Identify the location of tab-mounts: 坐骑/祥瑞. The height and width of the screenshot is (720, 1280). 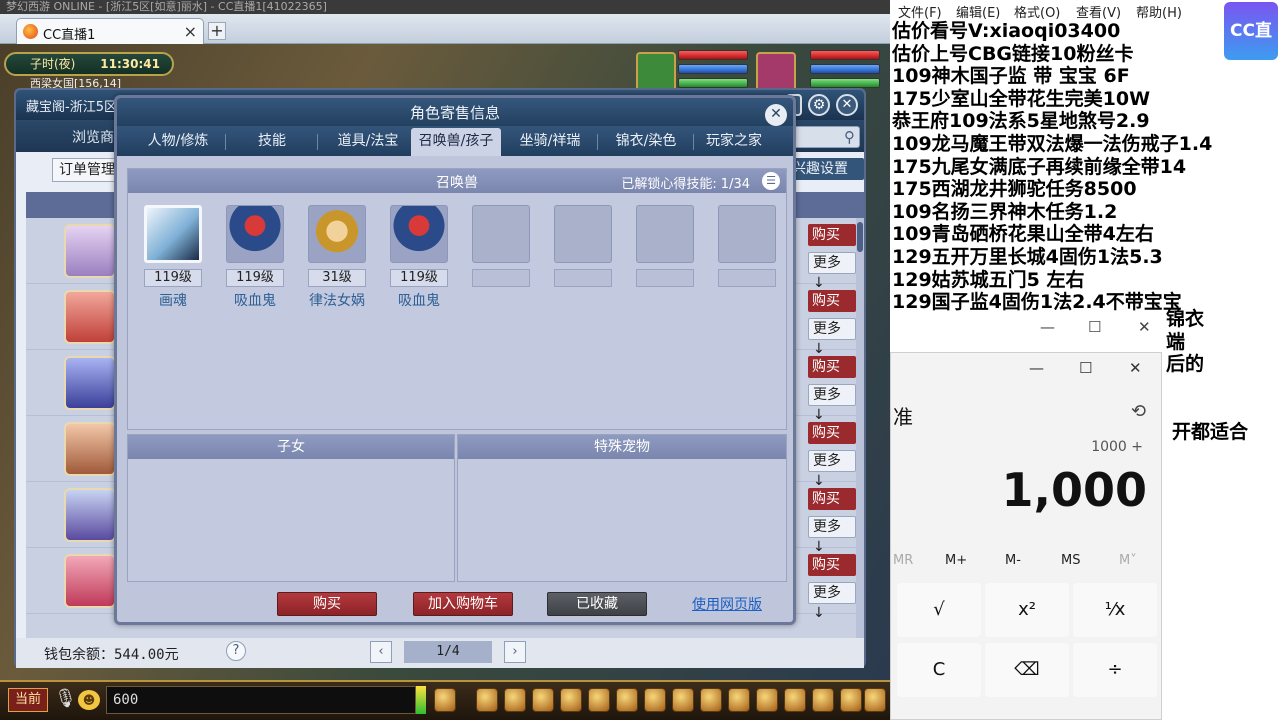
(550, 142).